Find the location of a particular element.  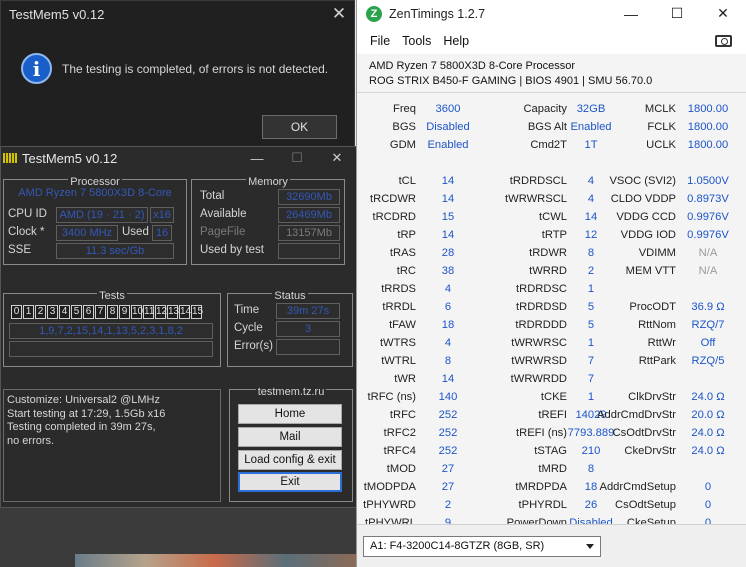

timing-value: 20.0 Ω is located at coordinates (708, 415).